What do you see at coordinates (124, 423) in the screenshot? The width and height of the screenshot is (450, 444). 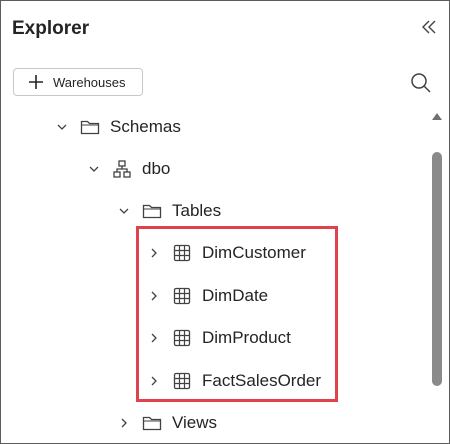 I see `chevron-right-icon` at bounding box center [124, 423].